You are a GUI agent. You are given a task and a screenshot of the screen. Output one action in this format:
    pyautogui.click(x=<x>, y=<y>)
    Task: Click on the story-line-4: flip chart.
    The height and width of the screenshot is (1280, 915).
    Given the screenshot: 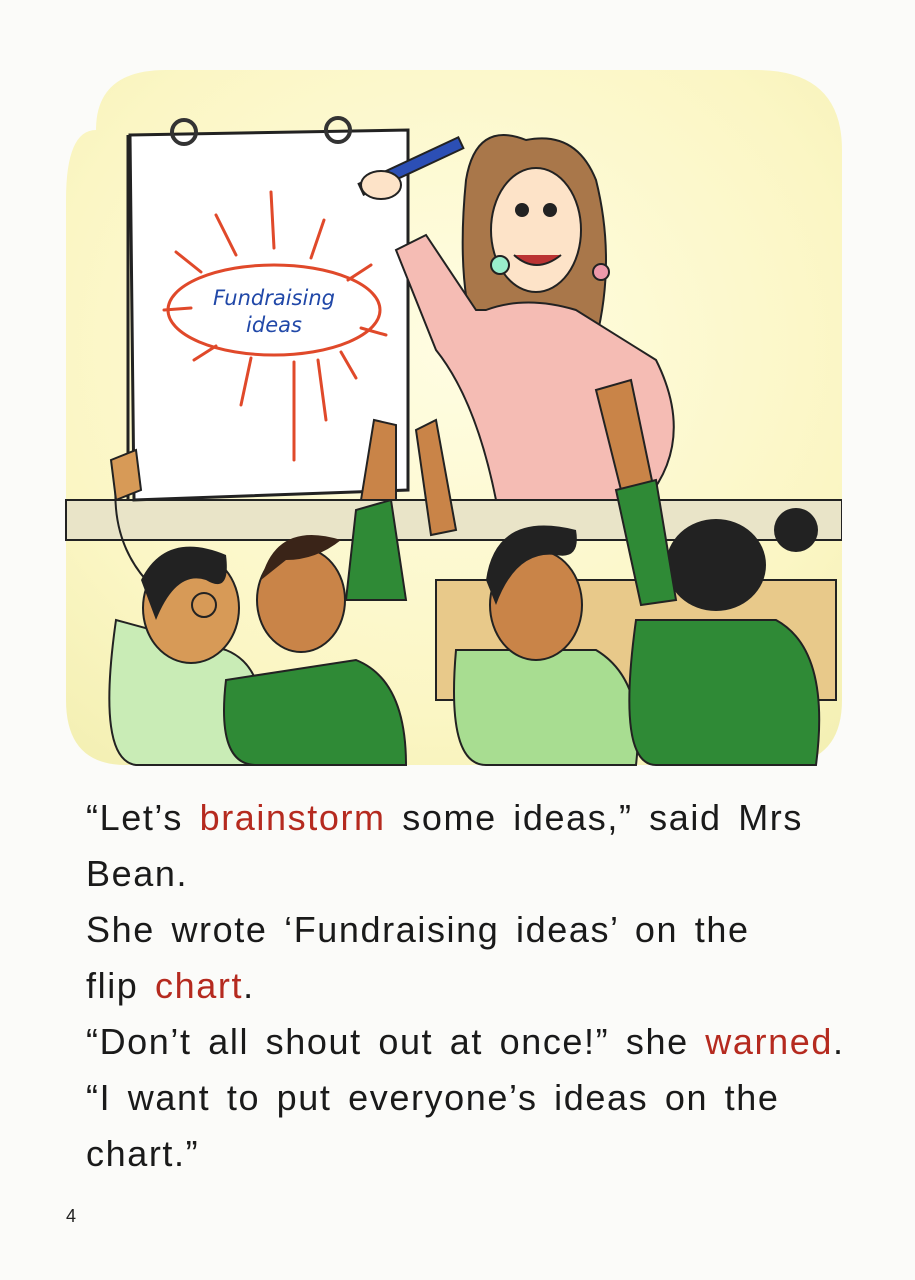 What is the action you would take?
    pyautogui.click(x=170, y=985)
    